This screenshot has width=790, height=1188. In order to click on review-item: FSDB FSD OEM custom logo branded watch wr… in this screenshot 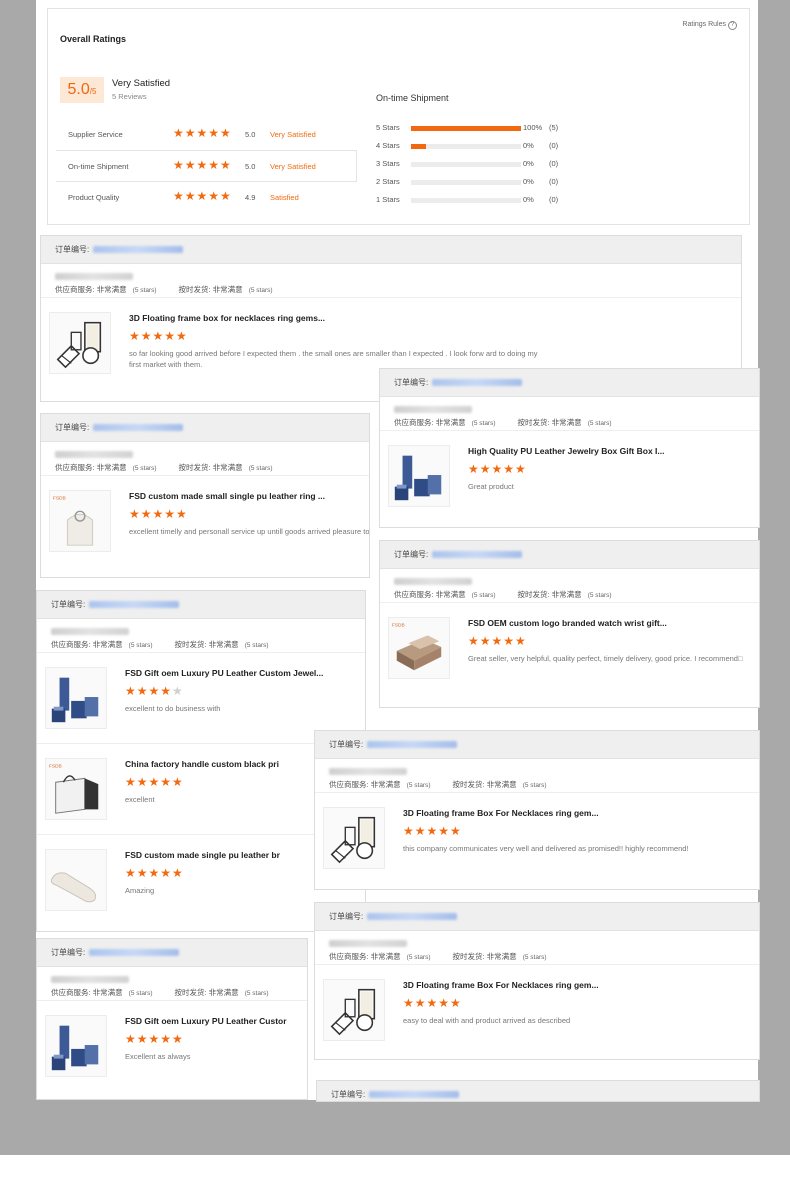, I will do `click(569, 647)`.